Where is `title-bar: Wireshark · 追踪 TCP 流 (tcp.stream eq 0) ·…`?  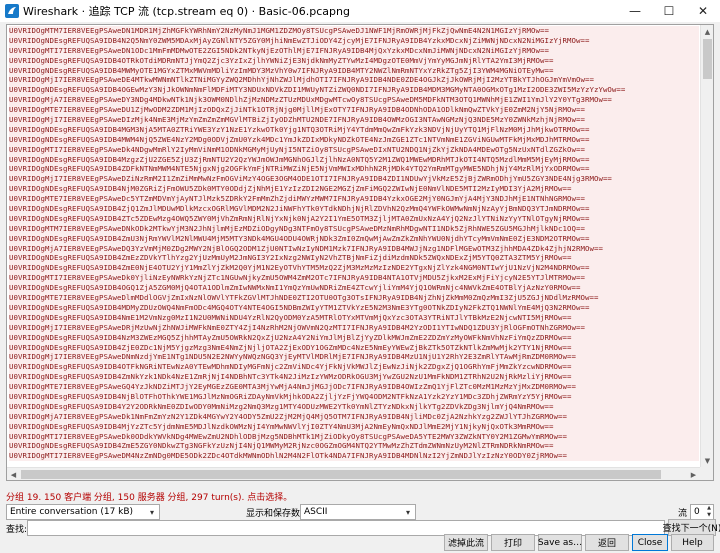
title-bar: Wireshark · 追踪 TCP 流 (tcp.stream eq 0) ·… is located at coordinates (360, 11).